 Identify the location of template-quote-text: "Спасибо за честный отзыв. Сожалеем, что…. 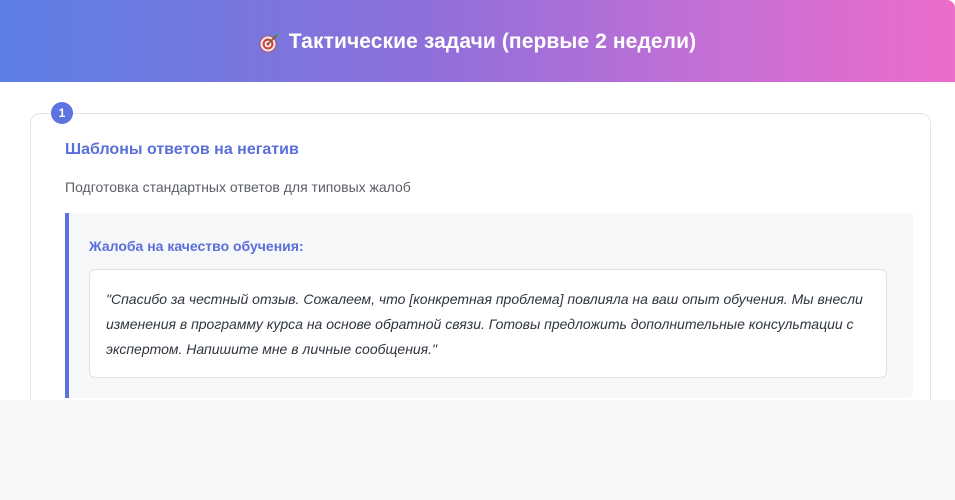
(484, 324).